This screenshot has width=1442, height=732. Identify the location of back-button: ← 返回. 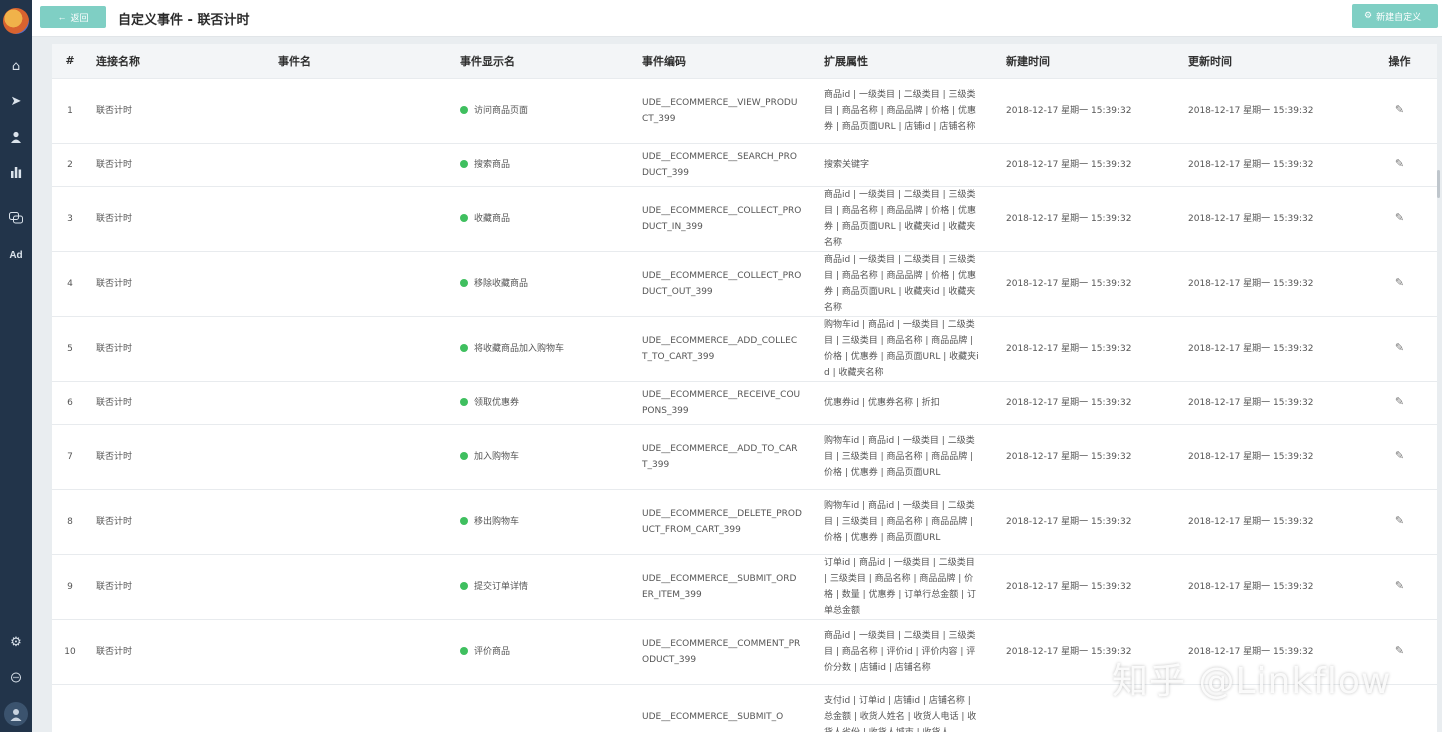
(73, 17).